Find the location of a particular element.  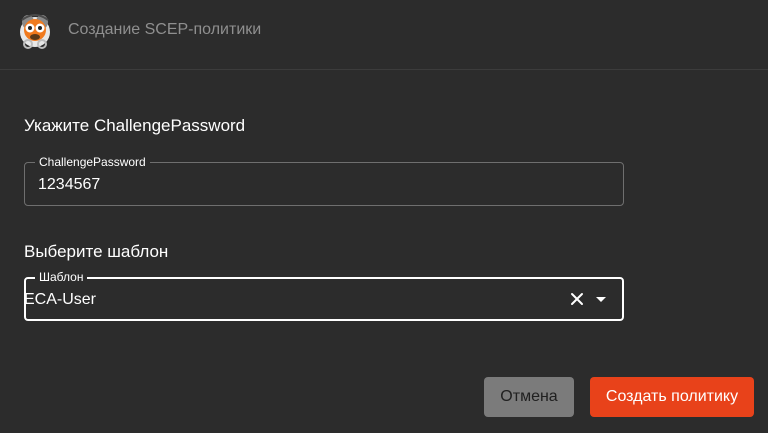

challenge-password-label: ChallengePassword is located at coordinates (92, 162).